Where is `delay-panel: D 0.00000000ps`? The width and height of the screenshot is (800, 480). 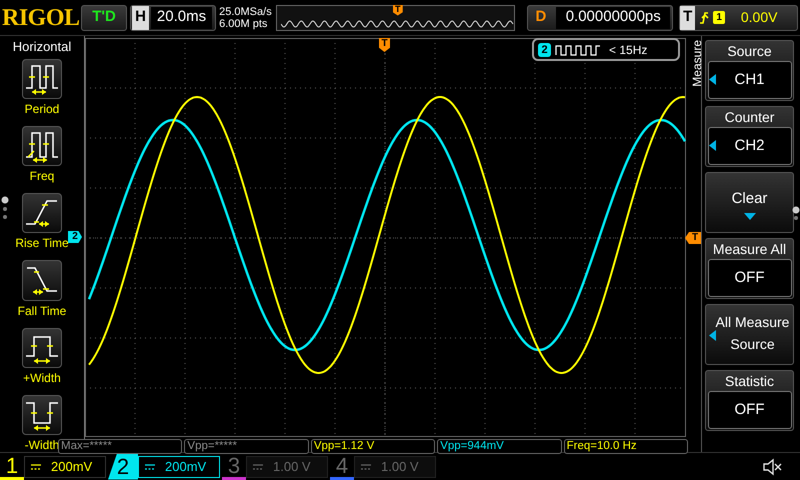 delay-panel: D 0.00000000ps is located at coordinates (600, 17).